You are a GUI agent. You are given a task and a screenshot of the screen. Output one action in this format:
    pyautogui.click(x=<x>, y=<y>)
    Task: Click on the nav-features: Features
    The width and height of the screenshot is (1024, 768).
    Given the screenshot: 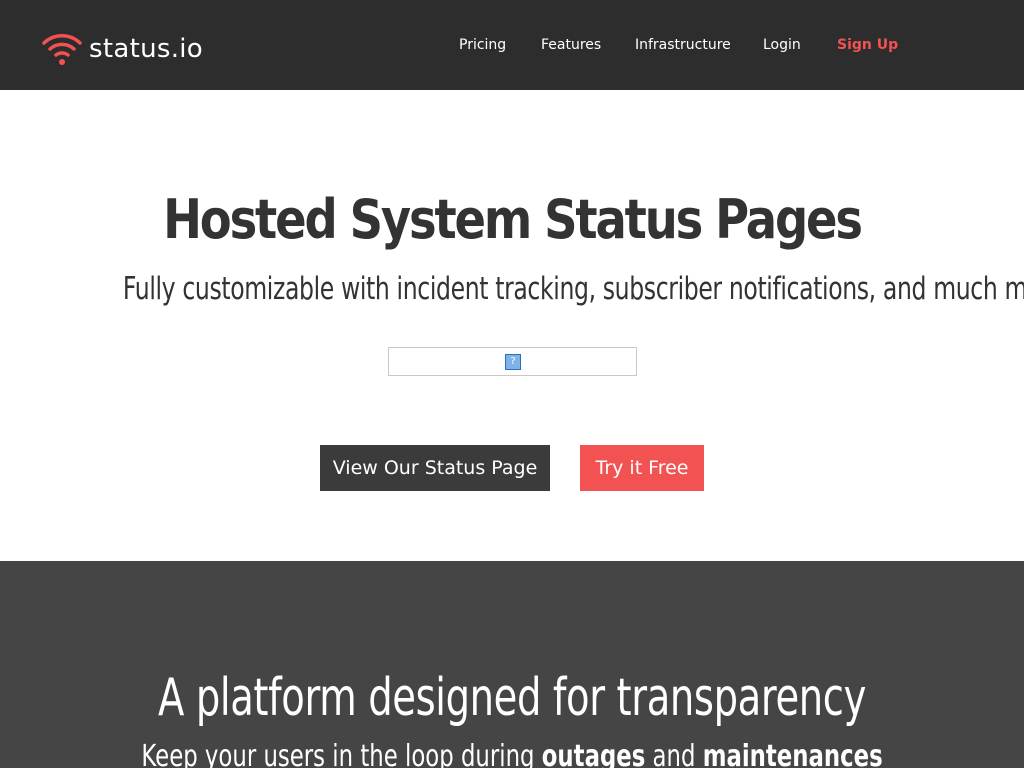 What is the action you would take?
    pyautogui.click(x=571, y=45)
    